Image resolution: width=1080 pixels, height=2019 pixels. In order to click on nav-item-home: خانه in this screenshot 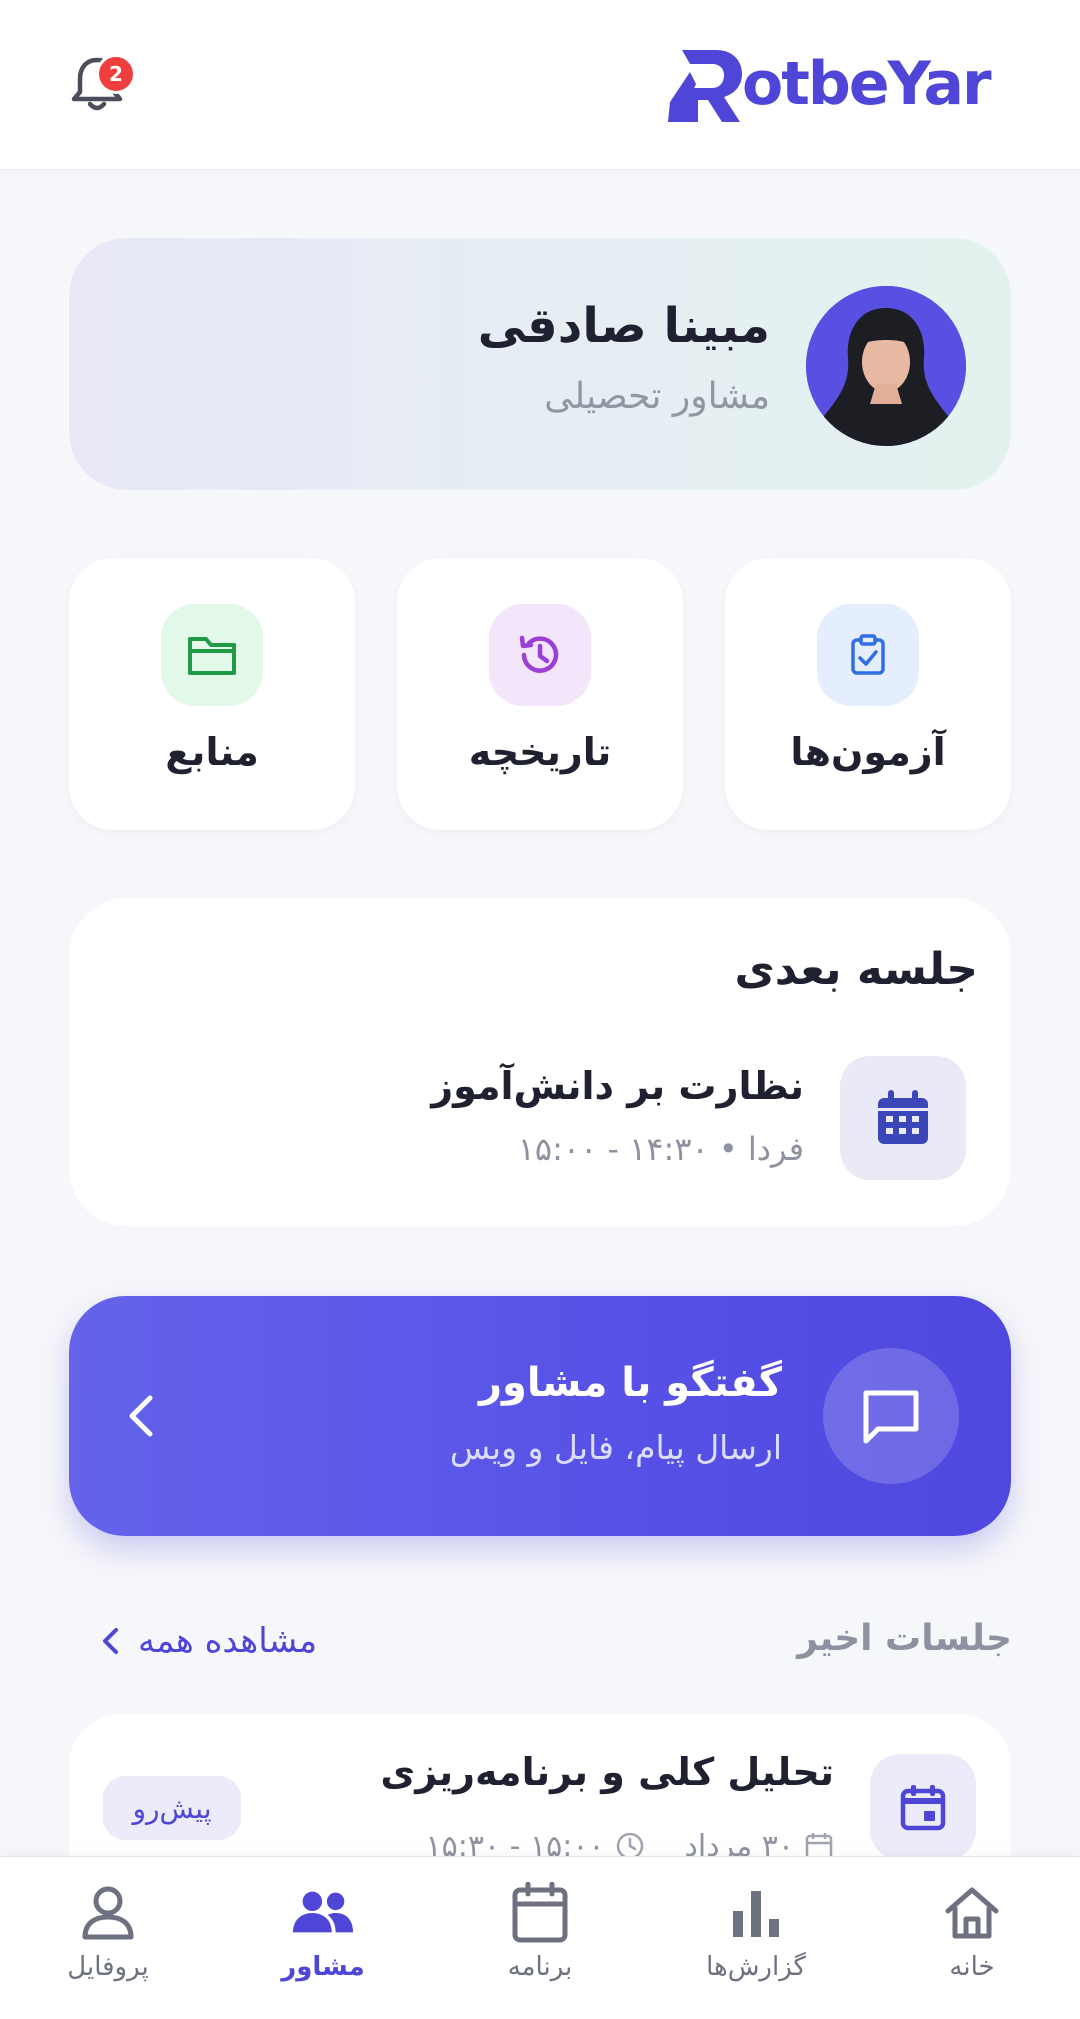, I will do `click(972, 1937)`.